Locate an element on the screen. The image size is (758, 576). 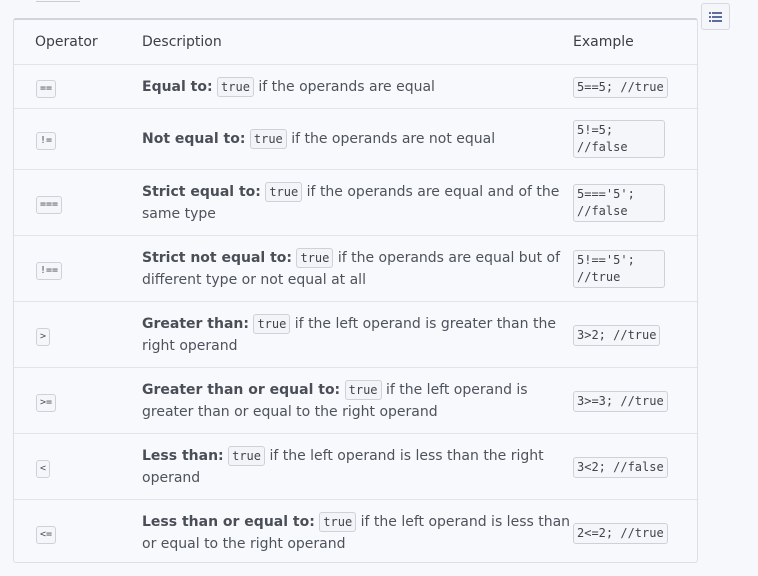
example-code: 5!=='5'; //true is located at coordinates (619, 268).